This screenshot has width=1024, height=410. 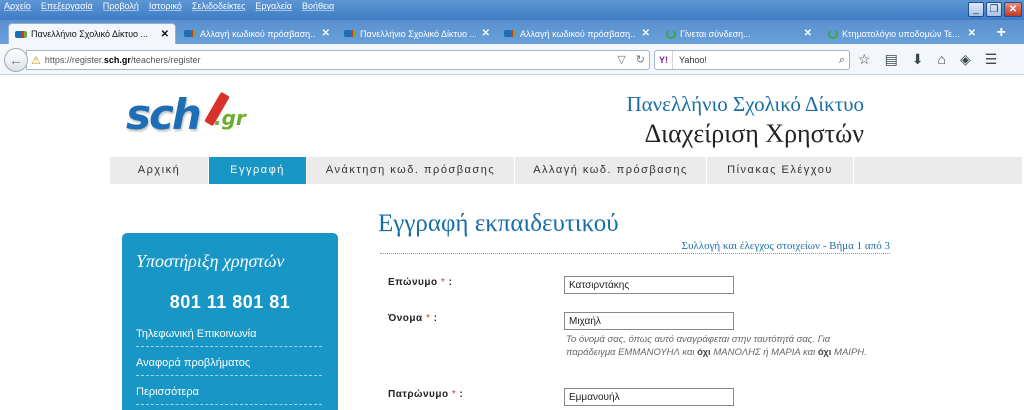 What do you see at coordinates (1013, 9) in the screenshot?
I see `close-window-icon: ✕` at bounding box center [1013, 9].